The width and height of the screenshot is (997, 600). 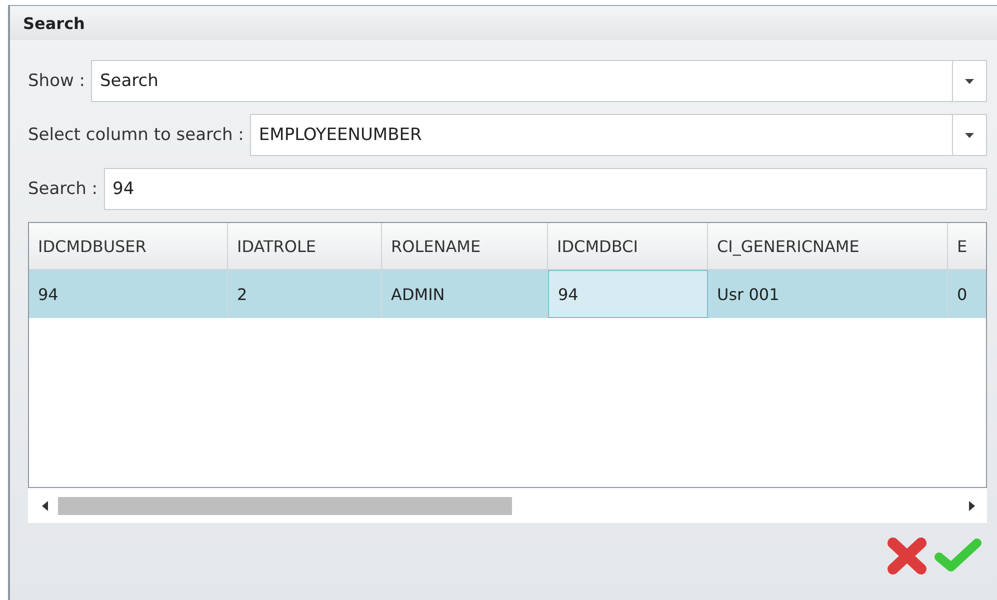 I want to click on window-title: Search, so click(x=54, y=23).